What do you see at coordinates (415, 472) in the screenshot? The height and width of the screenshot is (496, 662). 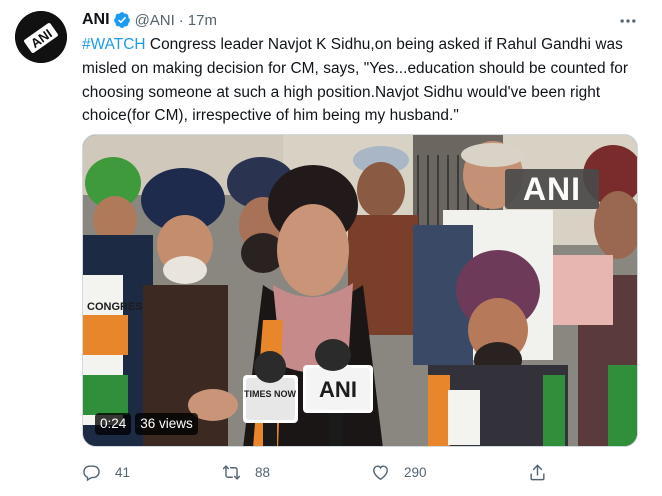 I see `like-count: 290` at bounding box center [415, 472].